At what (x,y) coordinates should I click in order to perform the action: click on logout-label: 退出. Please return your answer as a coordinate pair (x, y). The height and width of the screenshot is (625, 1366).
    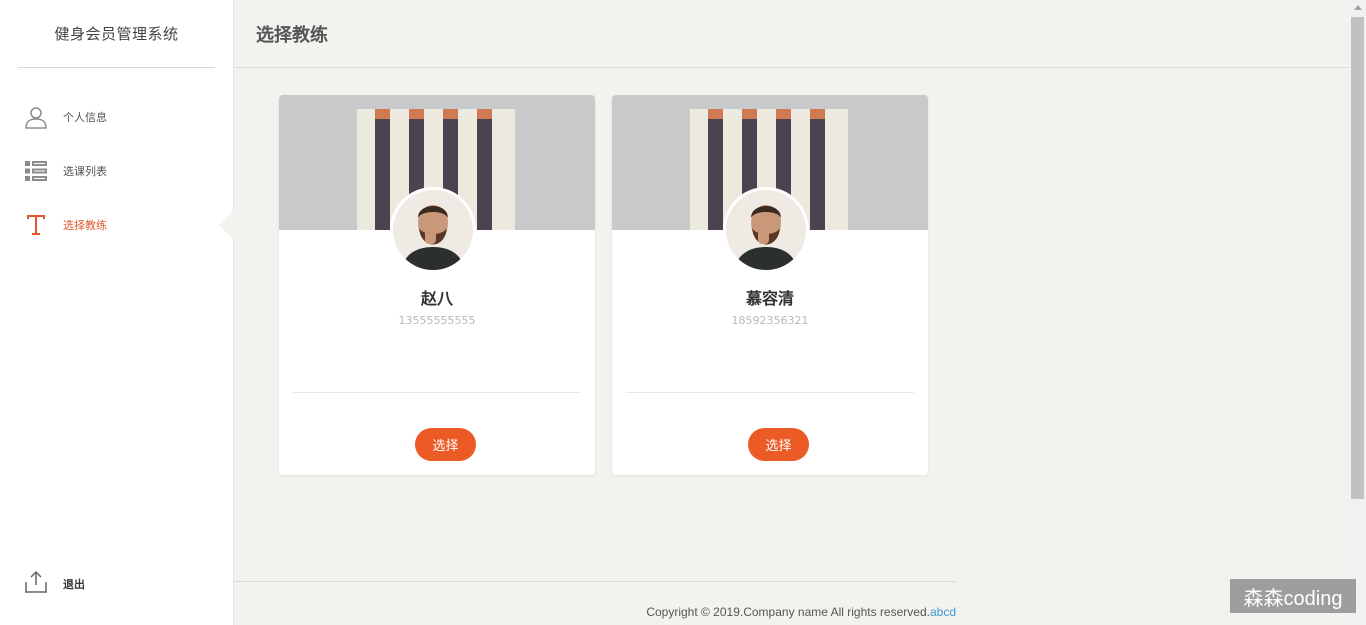
    Looking at the image, I should click on (74, 584).